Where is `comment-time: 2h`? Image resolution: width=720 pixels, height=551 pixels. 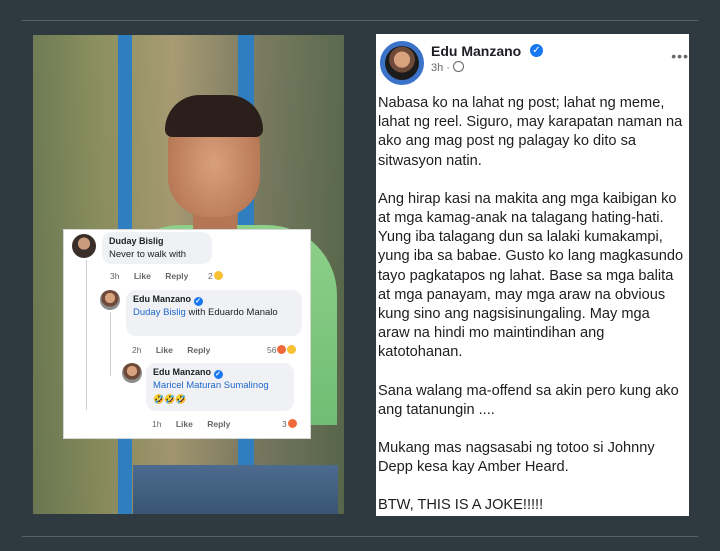 comment-time: 2h is located at coordinates (137, 350).